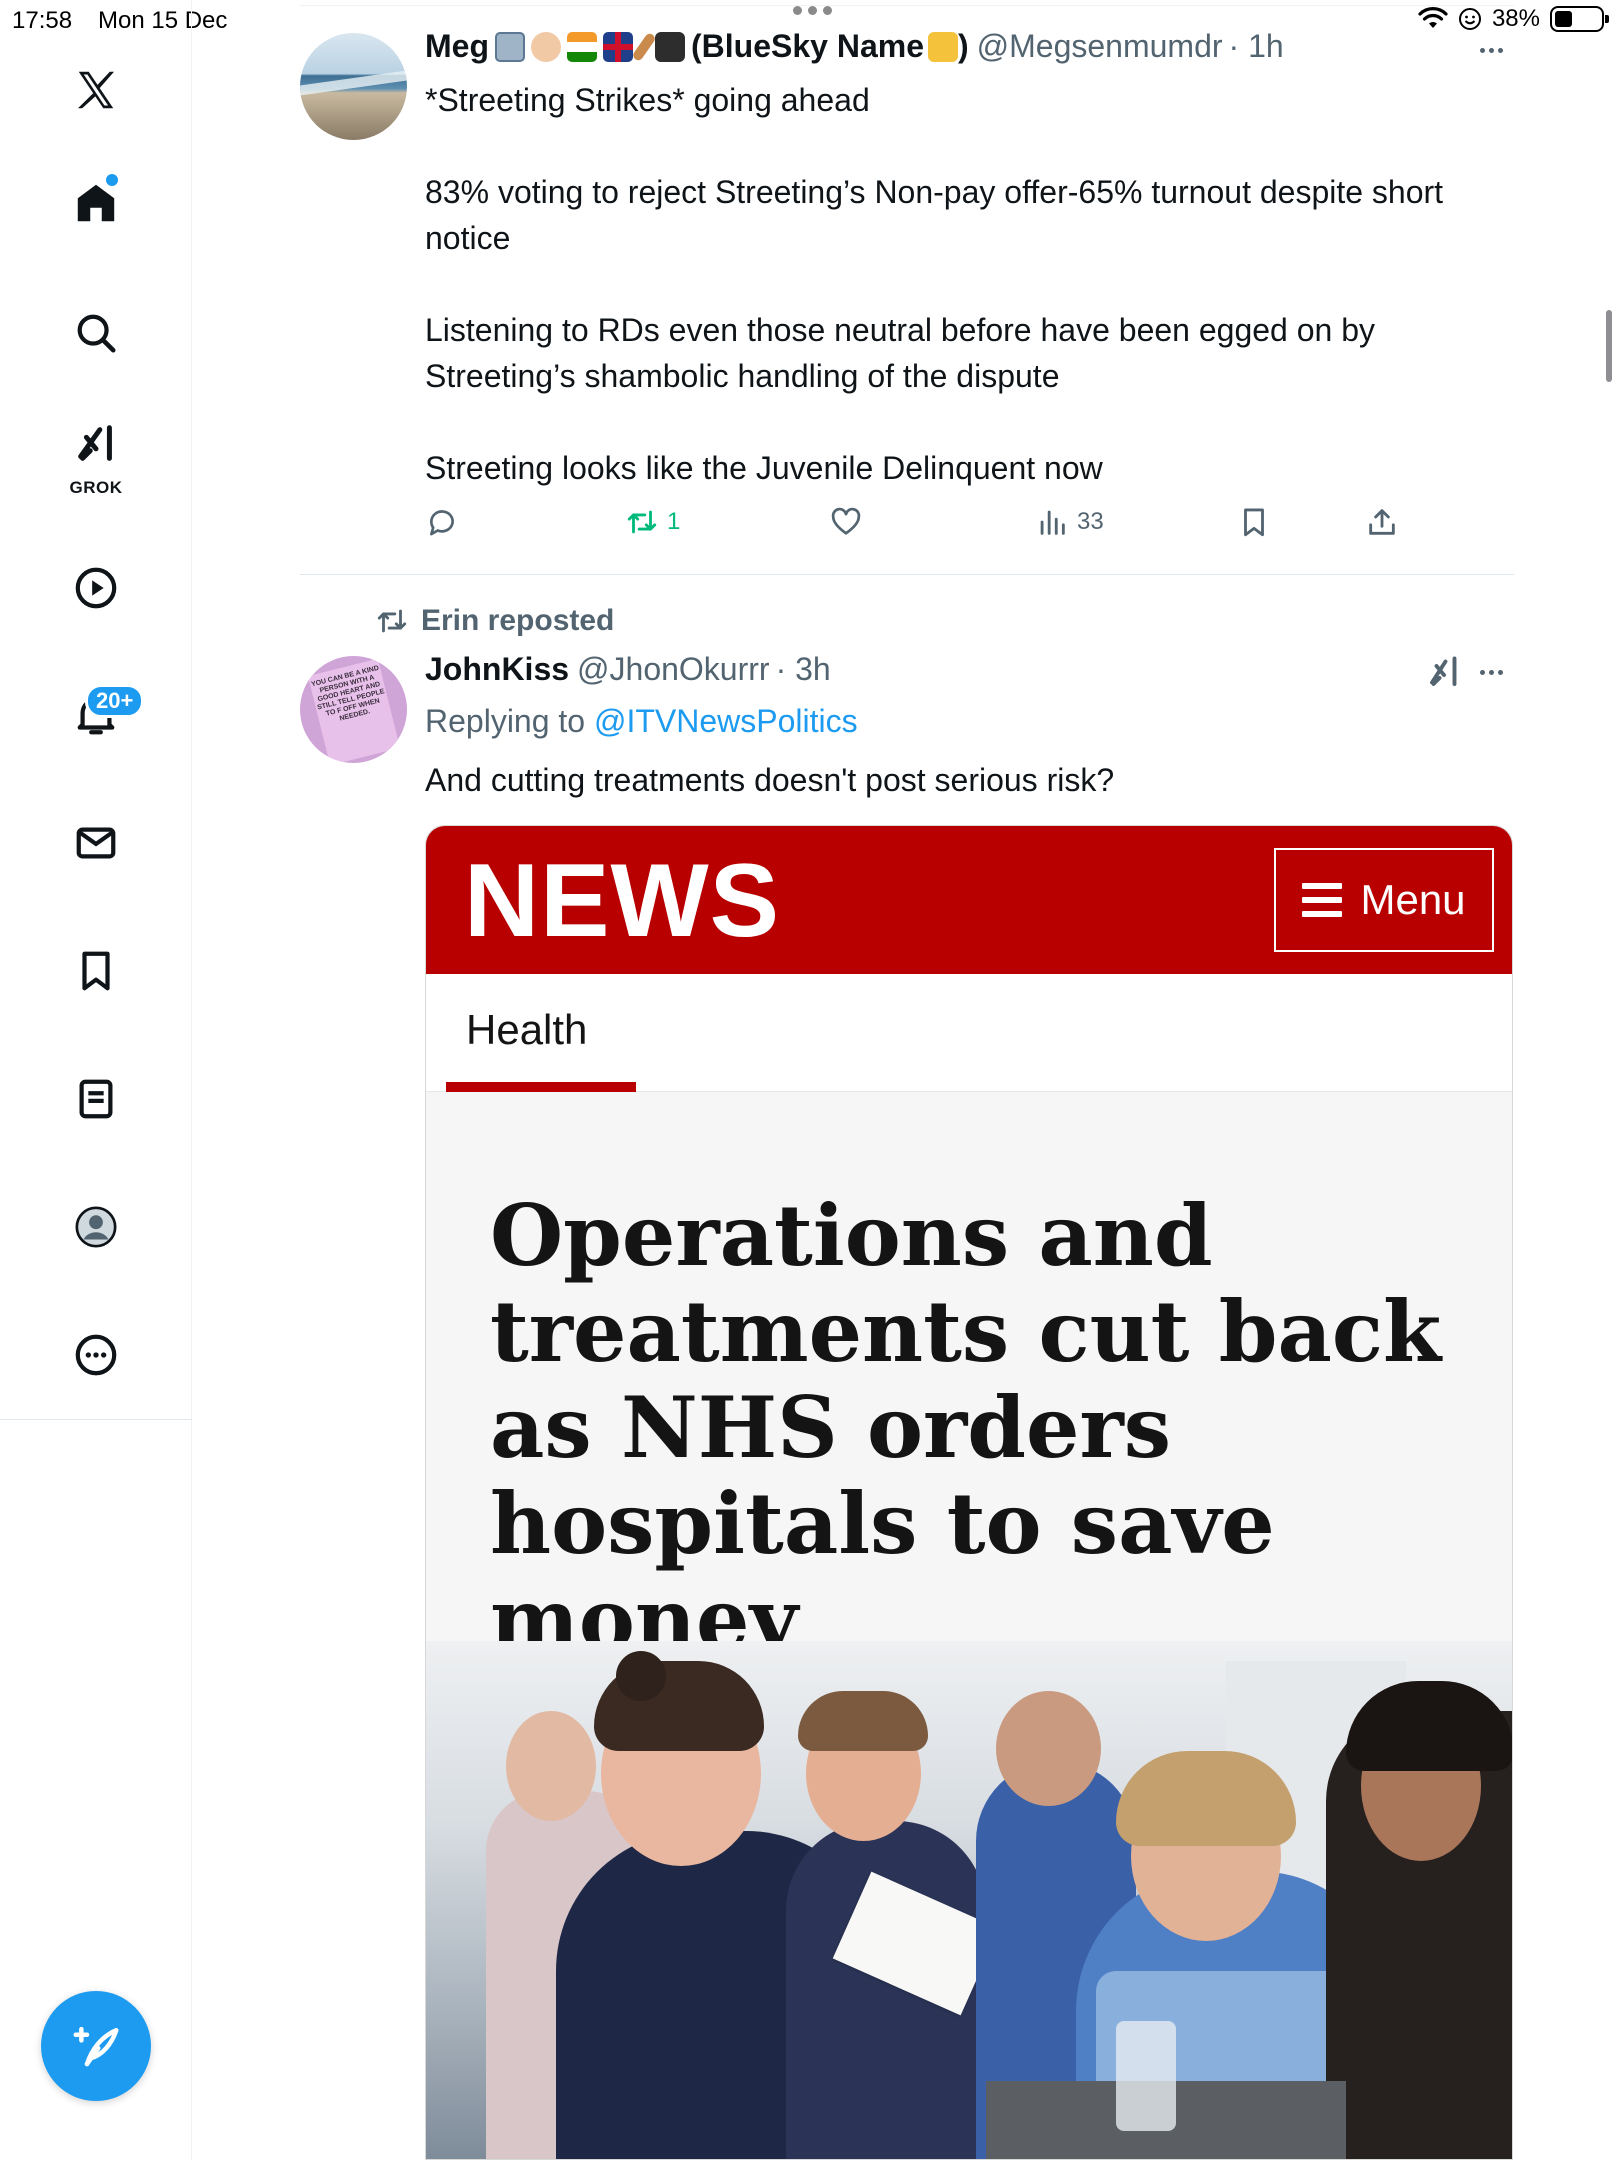  Describe the element at coordinates (1090, 521) in the screenshot. I see `view-count: 33` at that location.